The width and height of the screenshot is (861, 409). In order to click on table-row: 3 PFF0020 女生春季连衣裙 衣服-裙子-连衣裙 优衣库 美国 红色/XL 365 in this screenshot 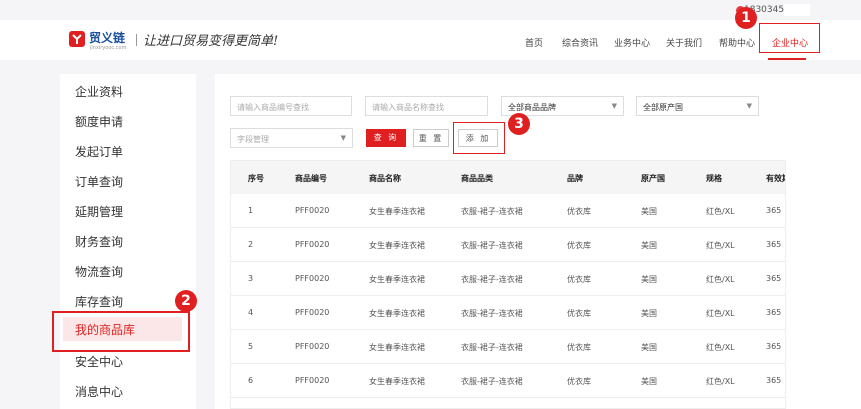, I will do `click(508, 279)`.